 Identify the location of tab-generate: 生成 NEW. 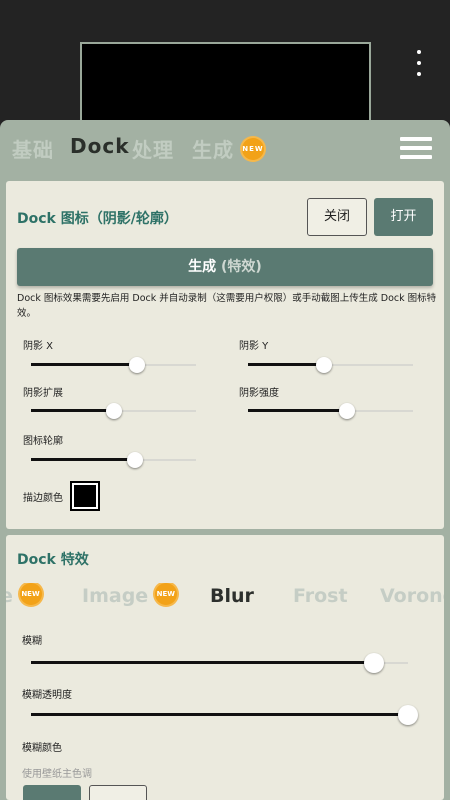
(228, 148).